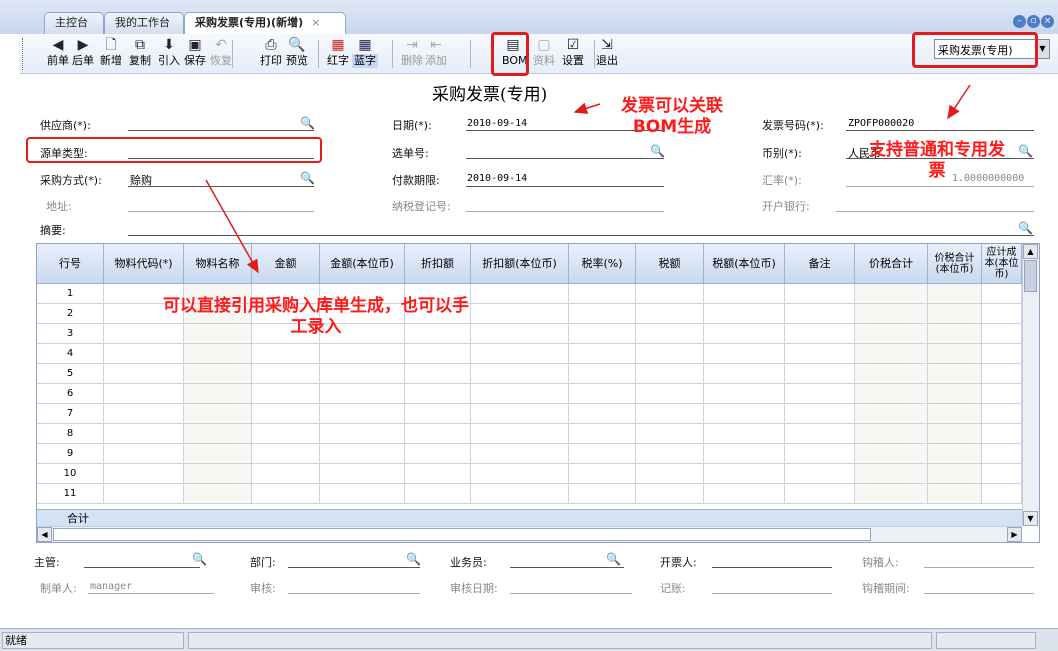 The height and width of the screenshot is (651, 1058). I want to click on column-header: 行号, so click(70, 264).